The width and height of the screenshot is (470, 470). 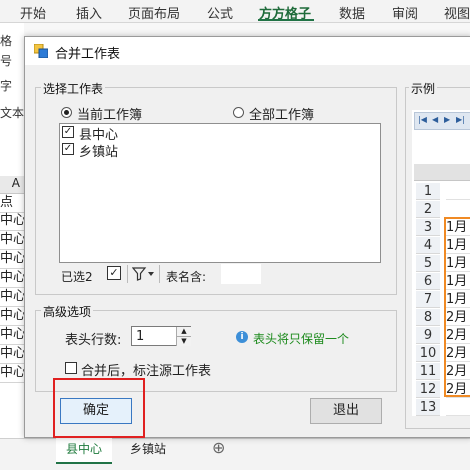 What do you see at coordinates (242, 337) in the screenshot?
I see `info-icon: i` at bounding box center [242, 337].